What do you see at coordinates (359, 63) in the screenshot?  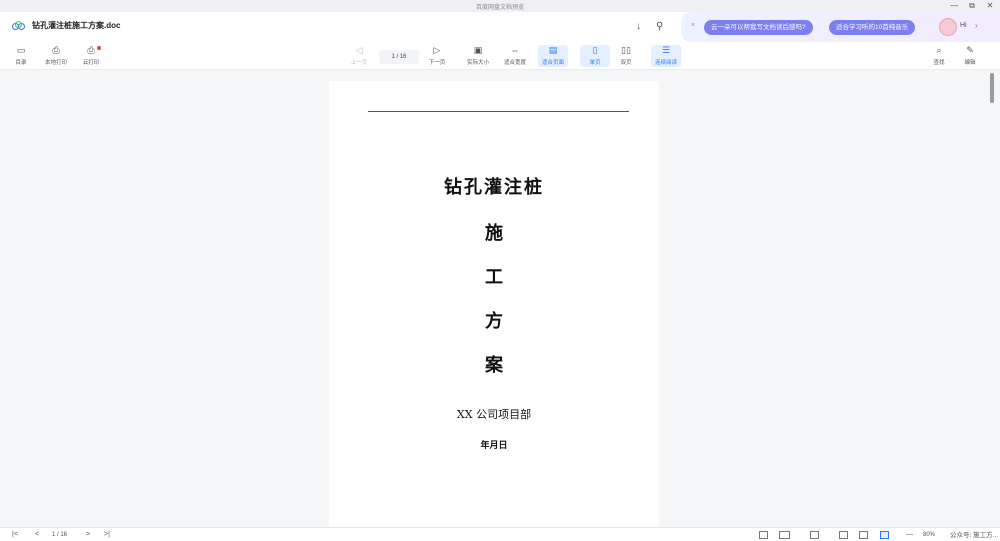 I see `prev-page-label: 上一页` at bounding box center [359, 63].